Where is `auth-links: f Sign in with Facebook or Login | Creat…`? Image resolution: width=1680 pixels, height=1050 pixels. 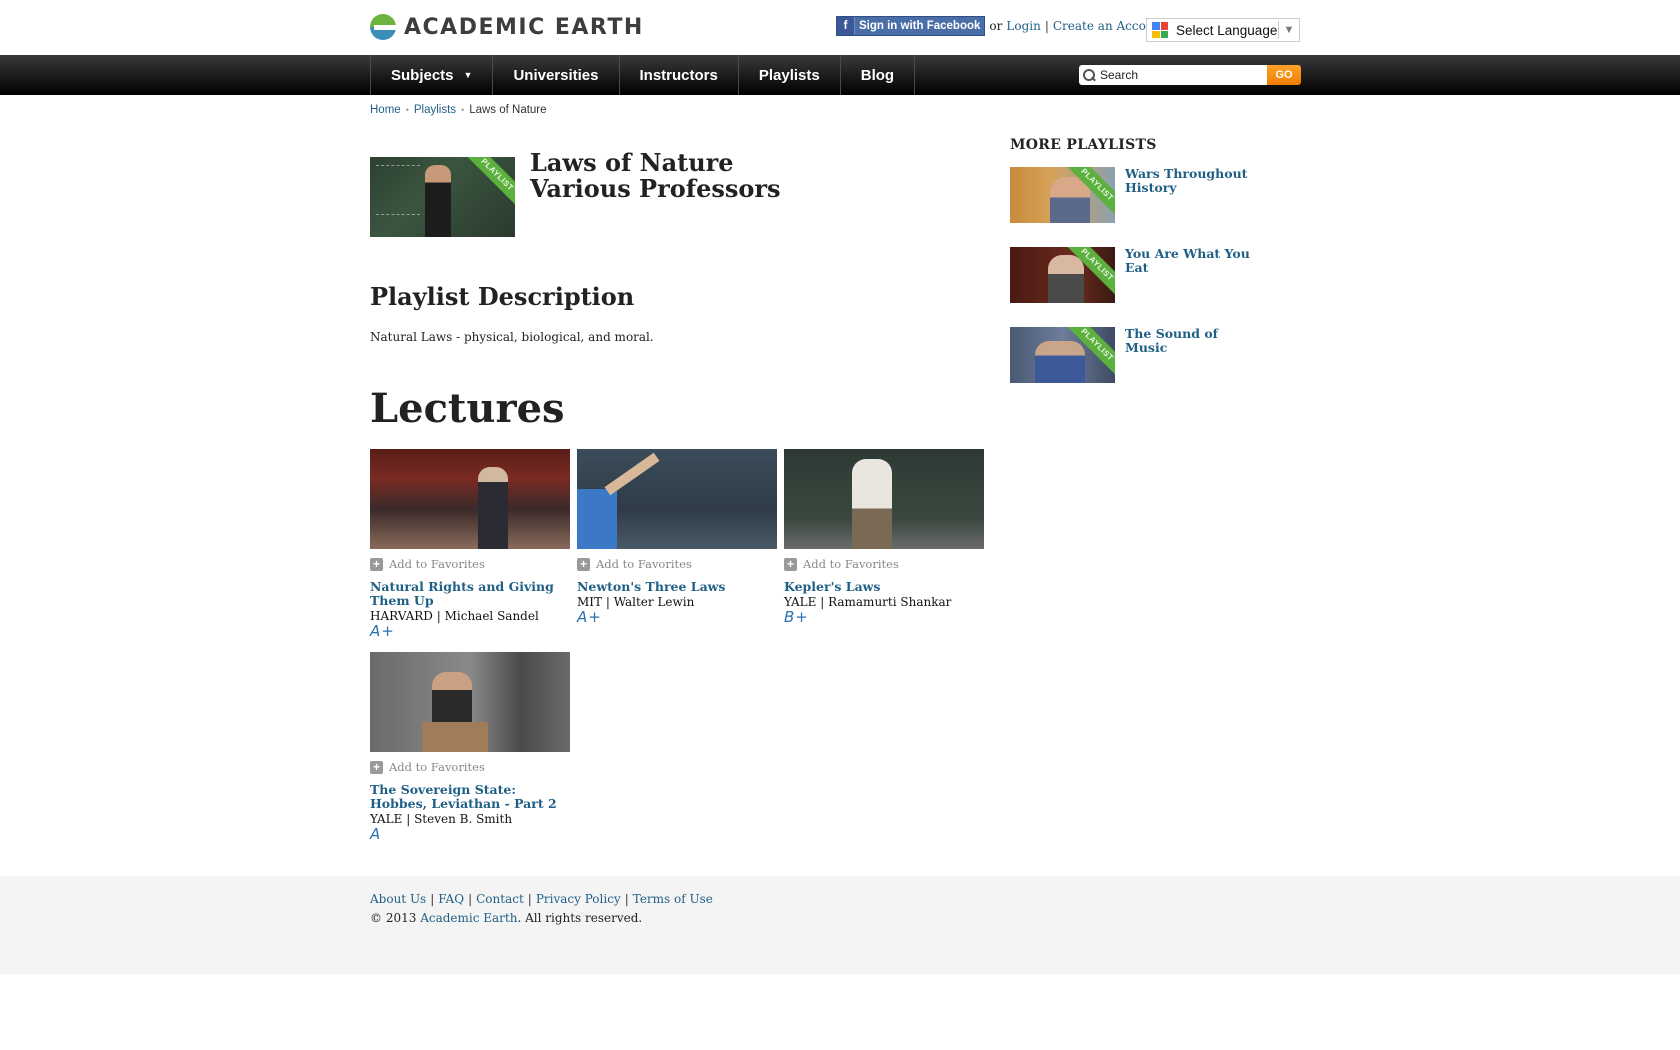 auth-links: f Sign in with Facebook or Login | Creat… is located at coordinates (1001, 26).